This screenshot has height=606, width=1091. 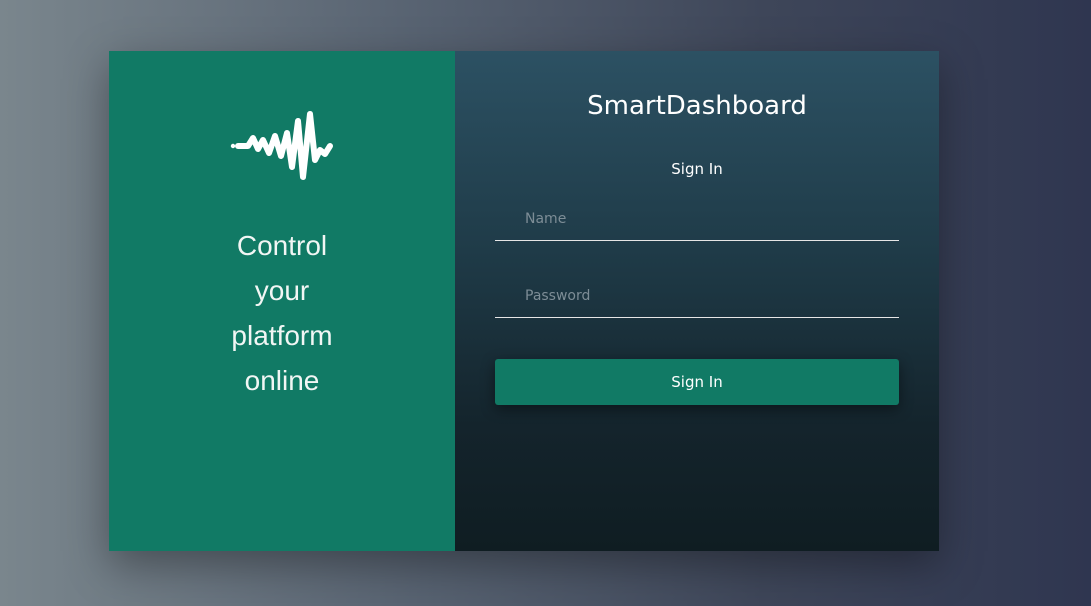 I want to click on app-title: SmartDashboard, so click(x=697, y=106).